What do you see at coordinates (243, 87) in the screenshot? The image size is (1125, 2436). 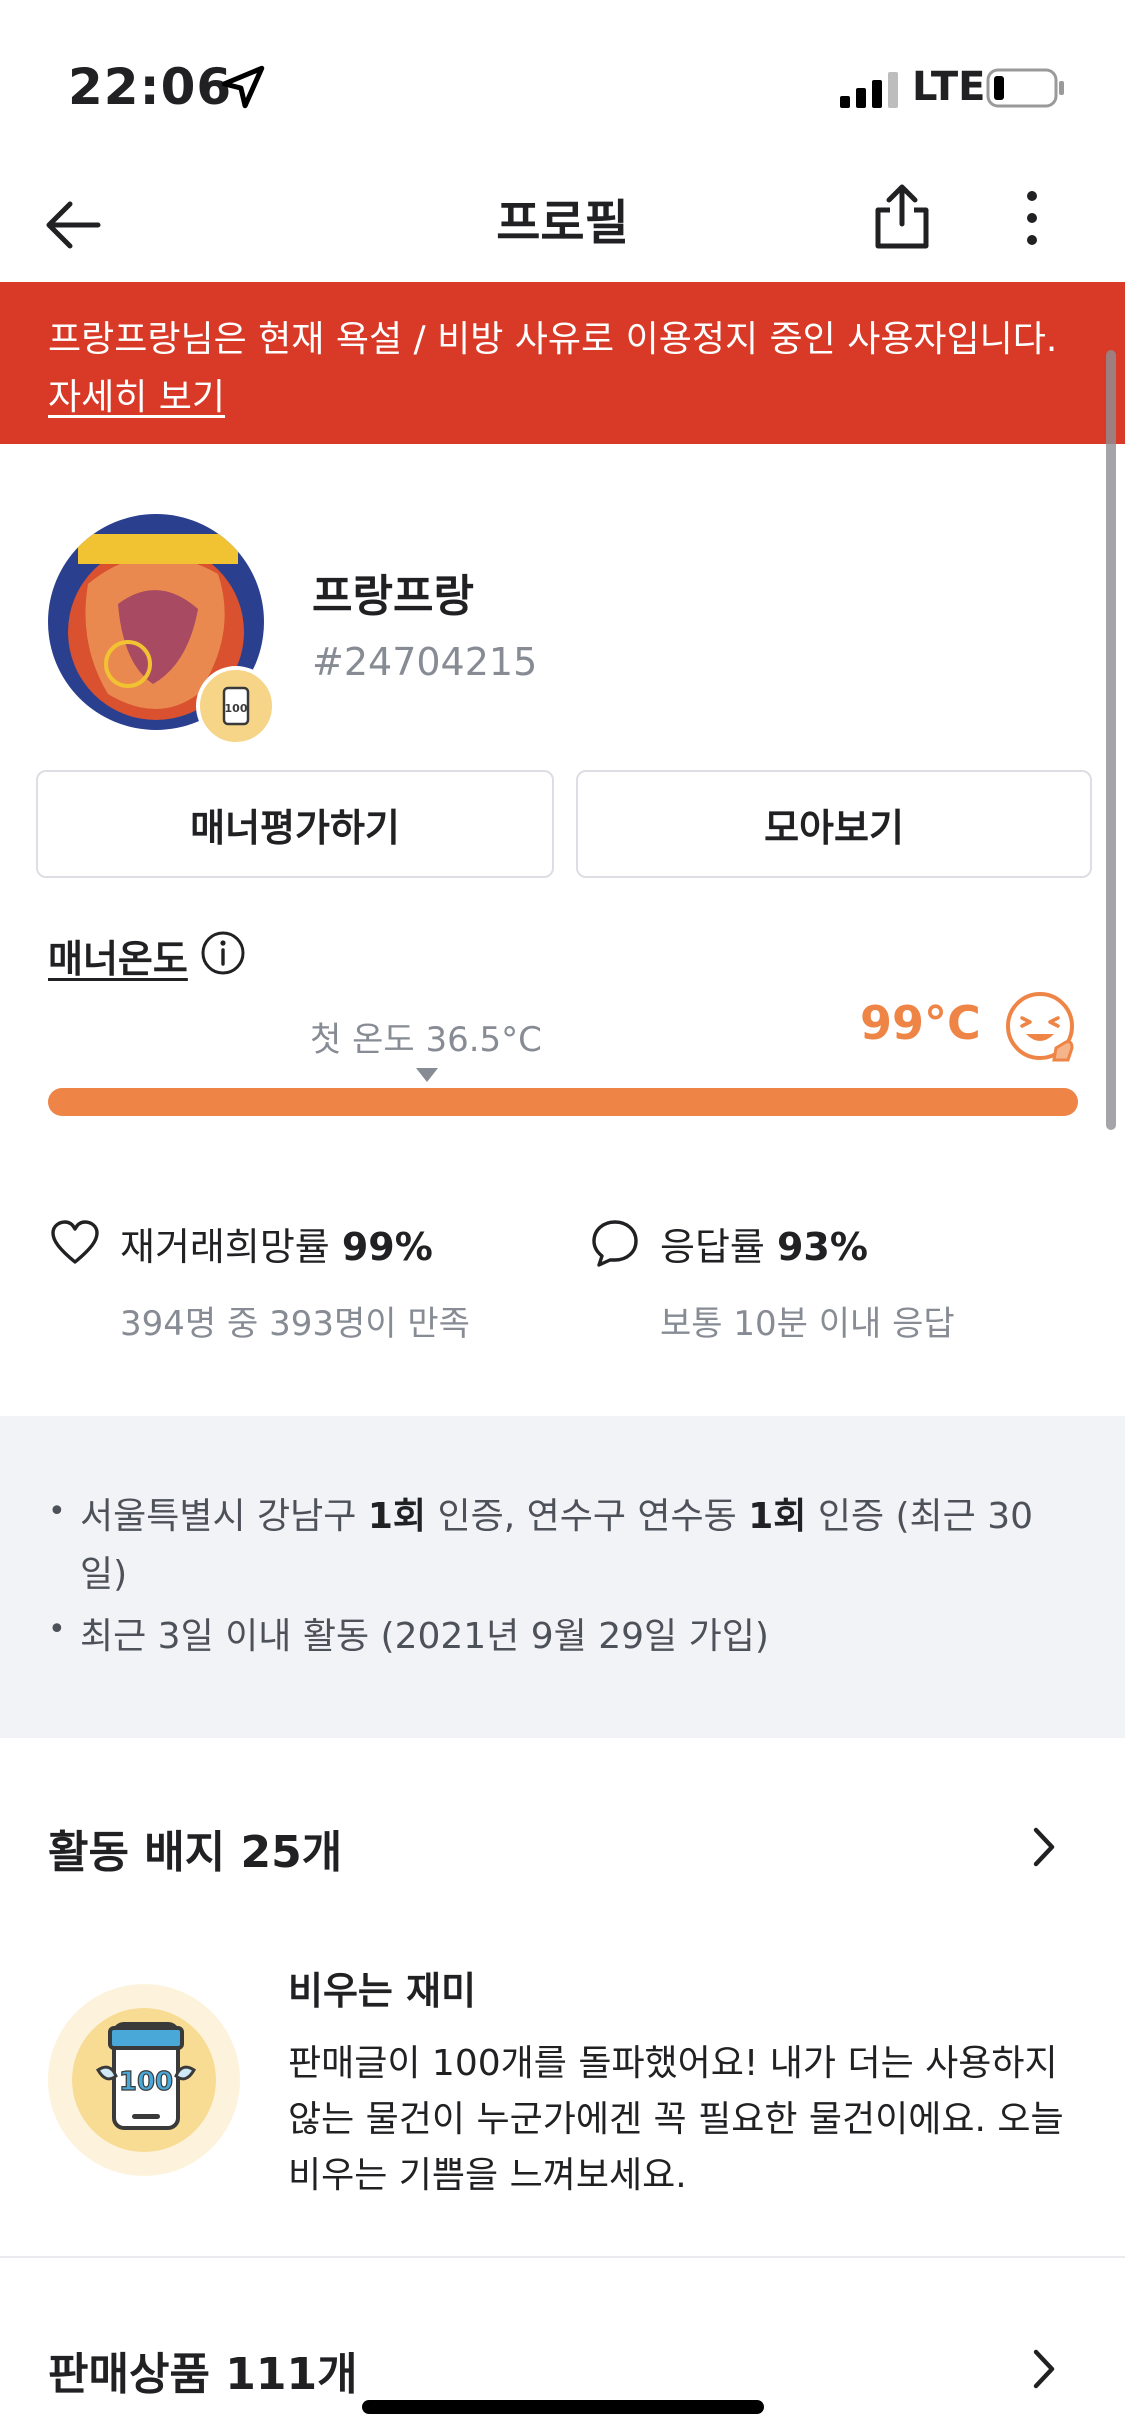 I see `location-arrow-icon` at bounding box center [243, 87].